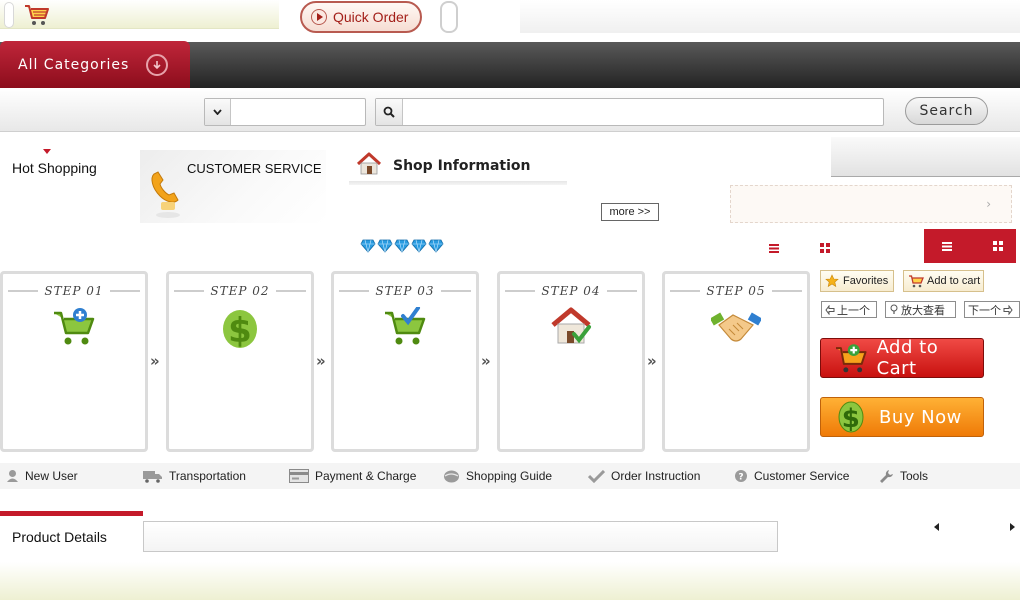 The image size is (1020, 600). What do you see at coordinates (9, 15) in the screenshot?
I see `cart-strip-handle` at bounding box center [9, 15].